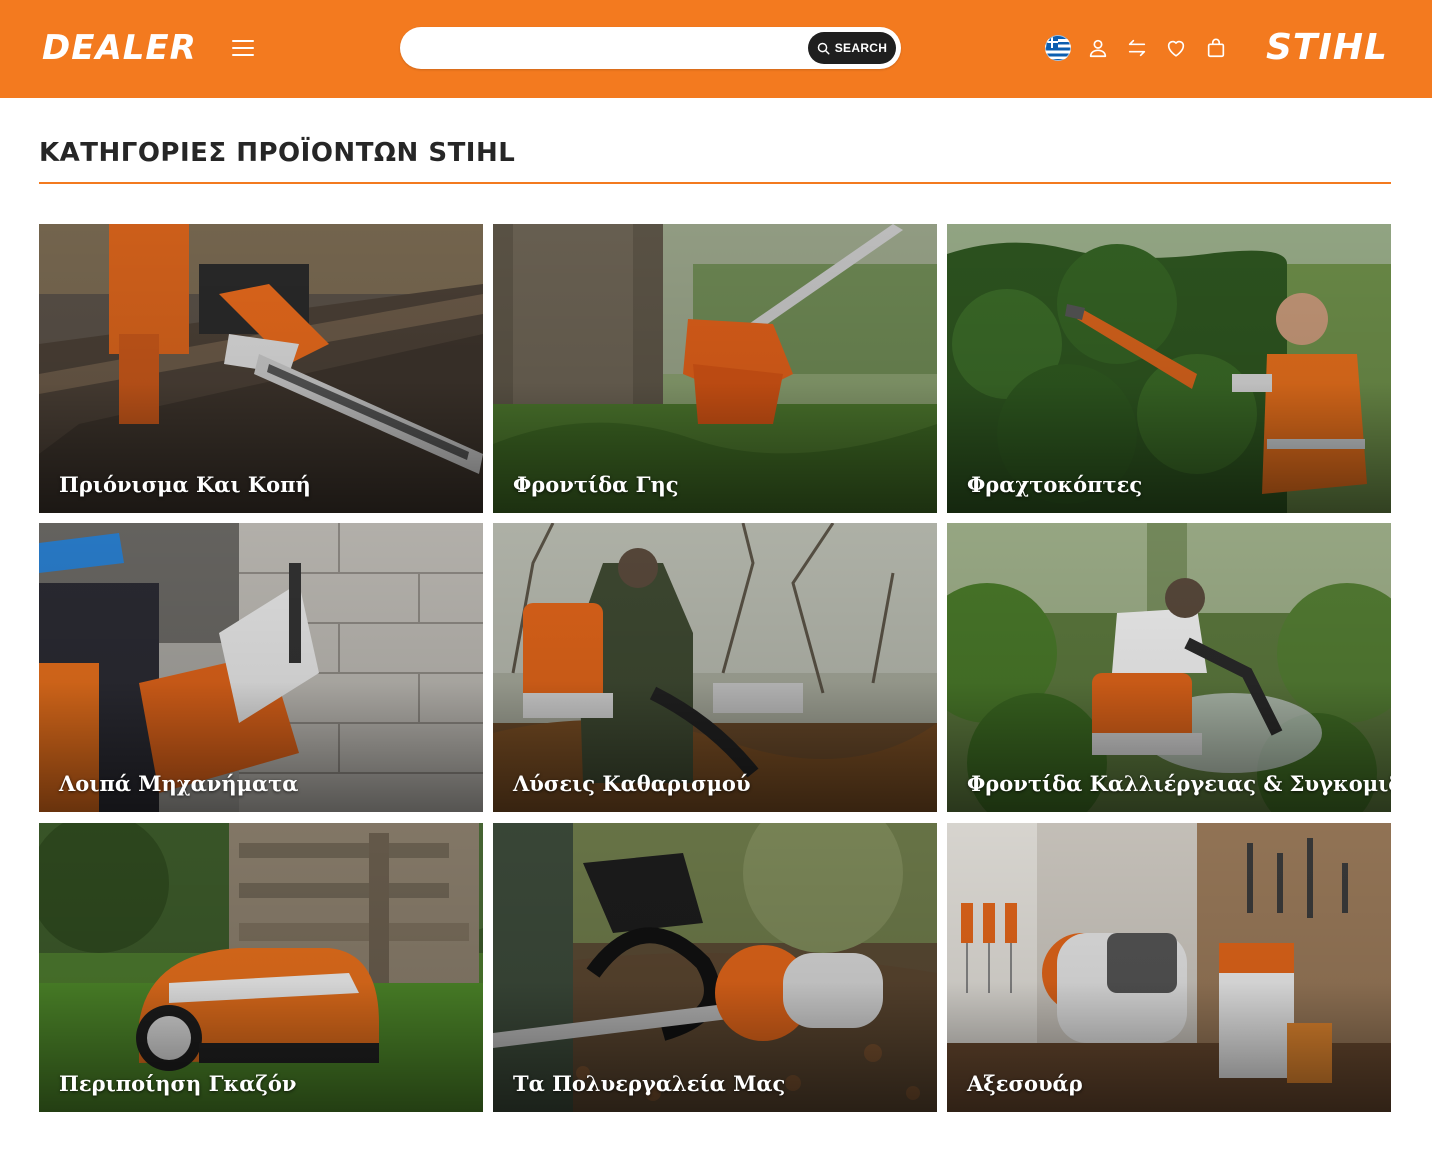 This screenshot has width=1432, height=1158. What do you see at coordinates (632, 783) in the screenshot?
I see `category-label: Λύσεις Καθαρισμού` at bounding box center [632, 783].